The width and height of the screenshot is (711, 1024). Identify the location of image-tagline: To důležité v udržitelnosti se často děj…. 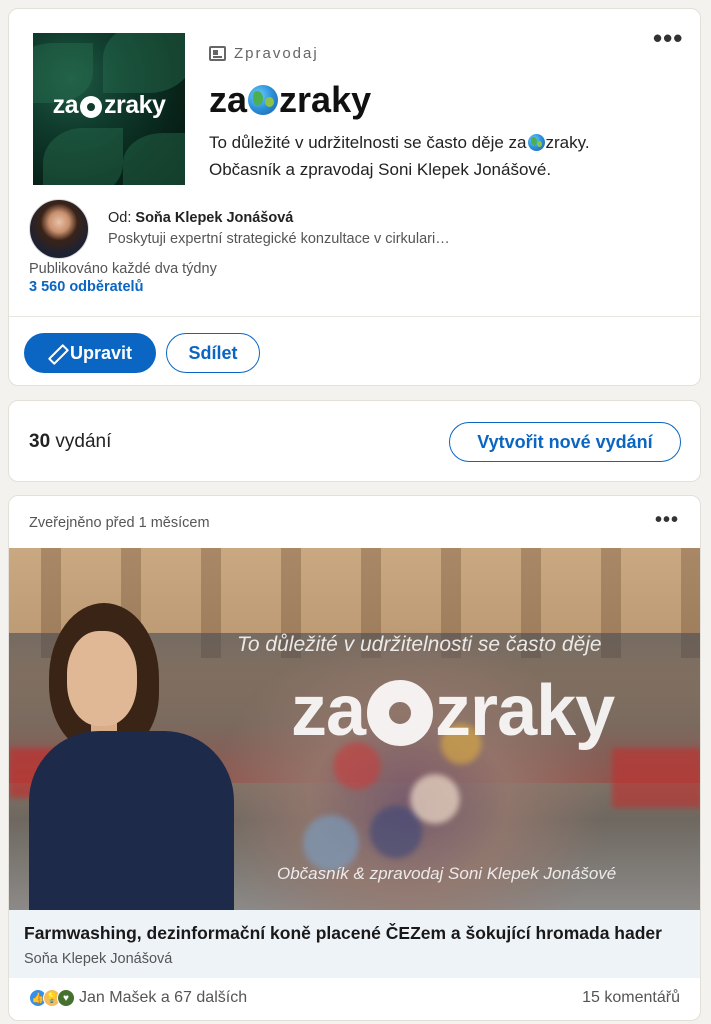
(419, 644).